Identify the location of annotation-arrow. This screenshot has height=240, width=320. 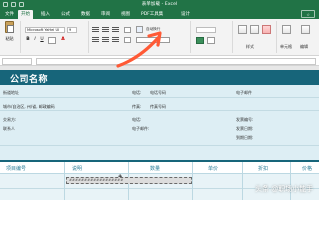
(139, 49).